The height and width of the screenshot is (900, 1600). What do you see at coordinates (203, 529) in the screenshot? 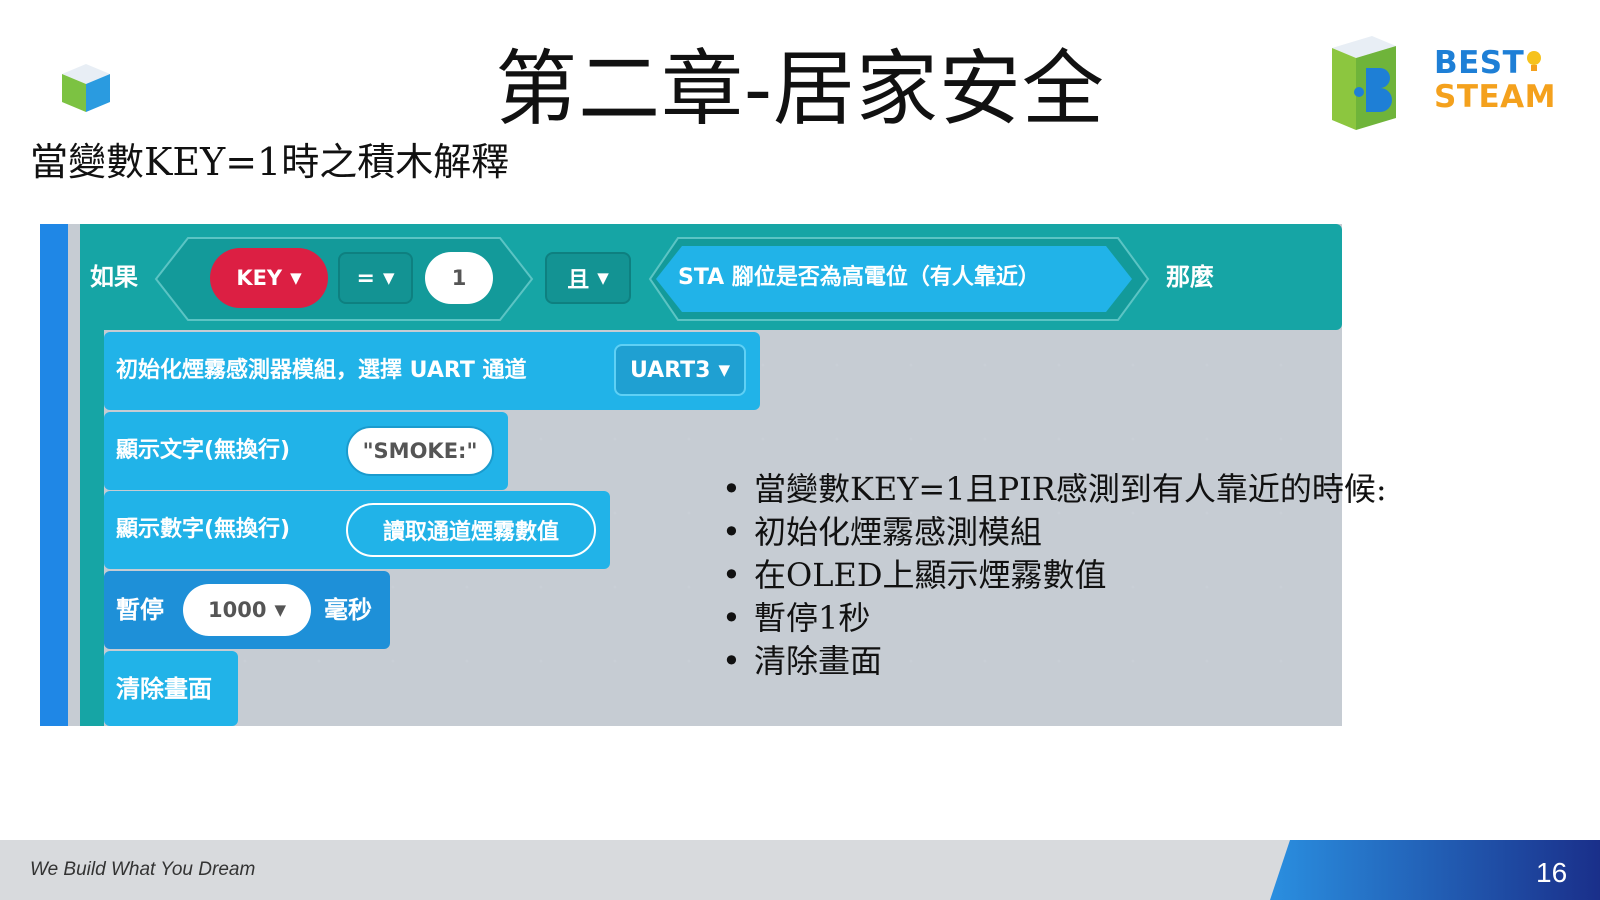
I see `show-number-label: 顯示數字(無換行)` at bounding box center [203, 529].